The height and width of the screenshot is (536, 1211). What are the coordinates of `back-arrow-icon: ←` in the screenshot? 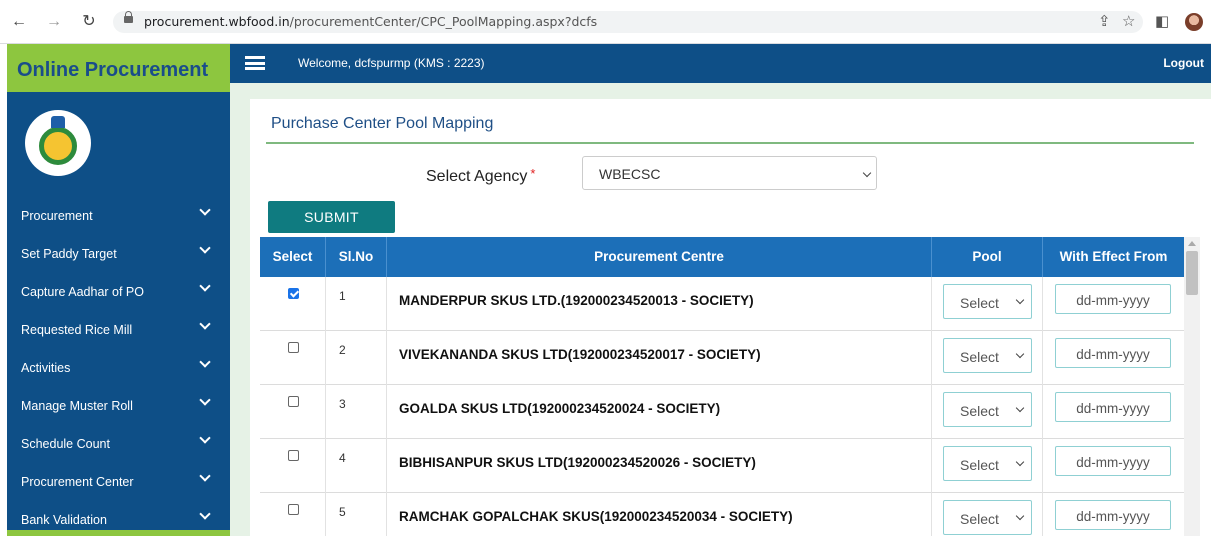 It's located at (19, 22).